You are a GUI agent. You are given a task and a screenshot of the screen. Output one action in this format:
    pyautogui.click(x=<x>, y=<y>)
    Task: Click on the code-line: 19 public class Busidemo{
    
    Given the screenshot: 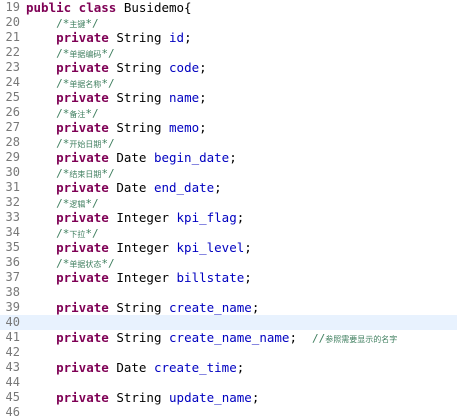 What is the action you would take?
    pyautogui.click(x=228, y=7)
    